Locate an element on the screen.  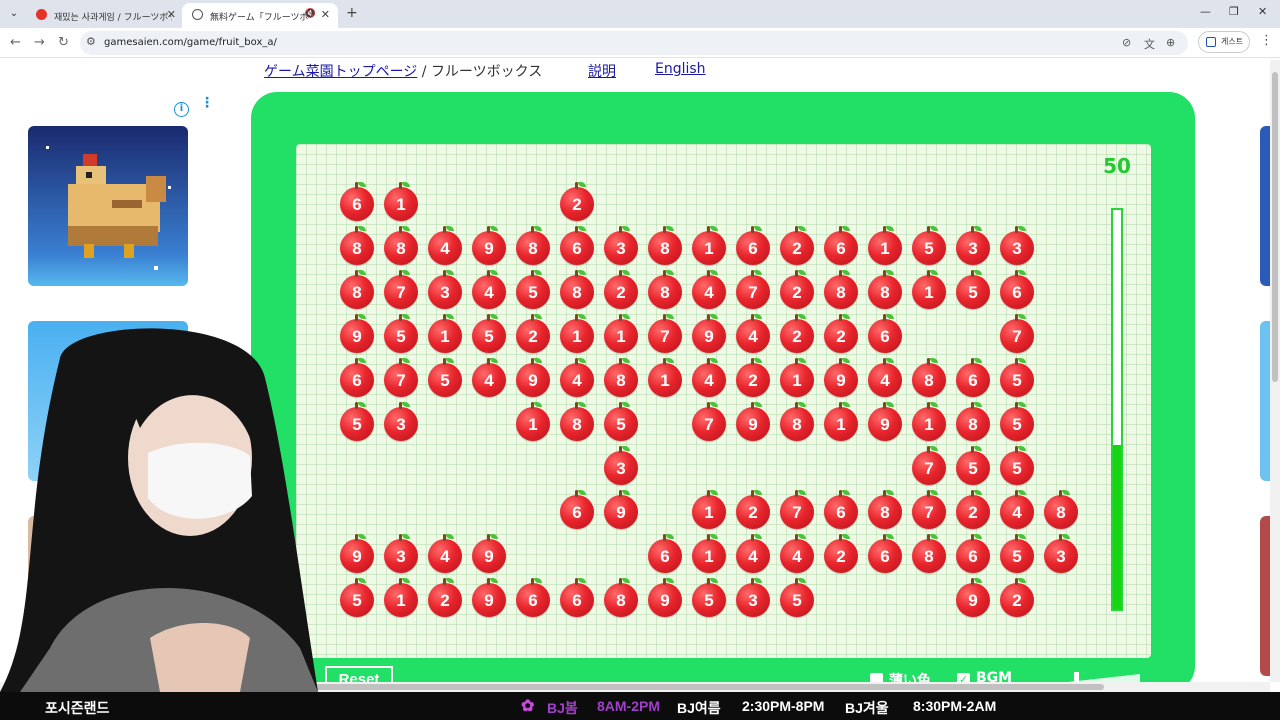
close-tab-icon: ✕ is located at coordinates (171, 14).